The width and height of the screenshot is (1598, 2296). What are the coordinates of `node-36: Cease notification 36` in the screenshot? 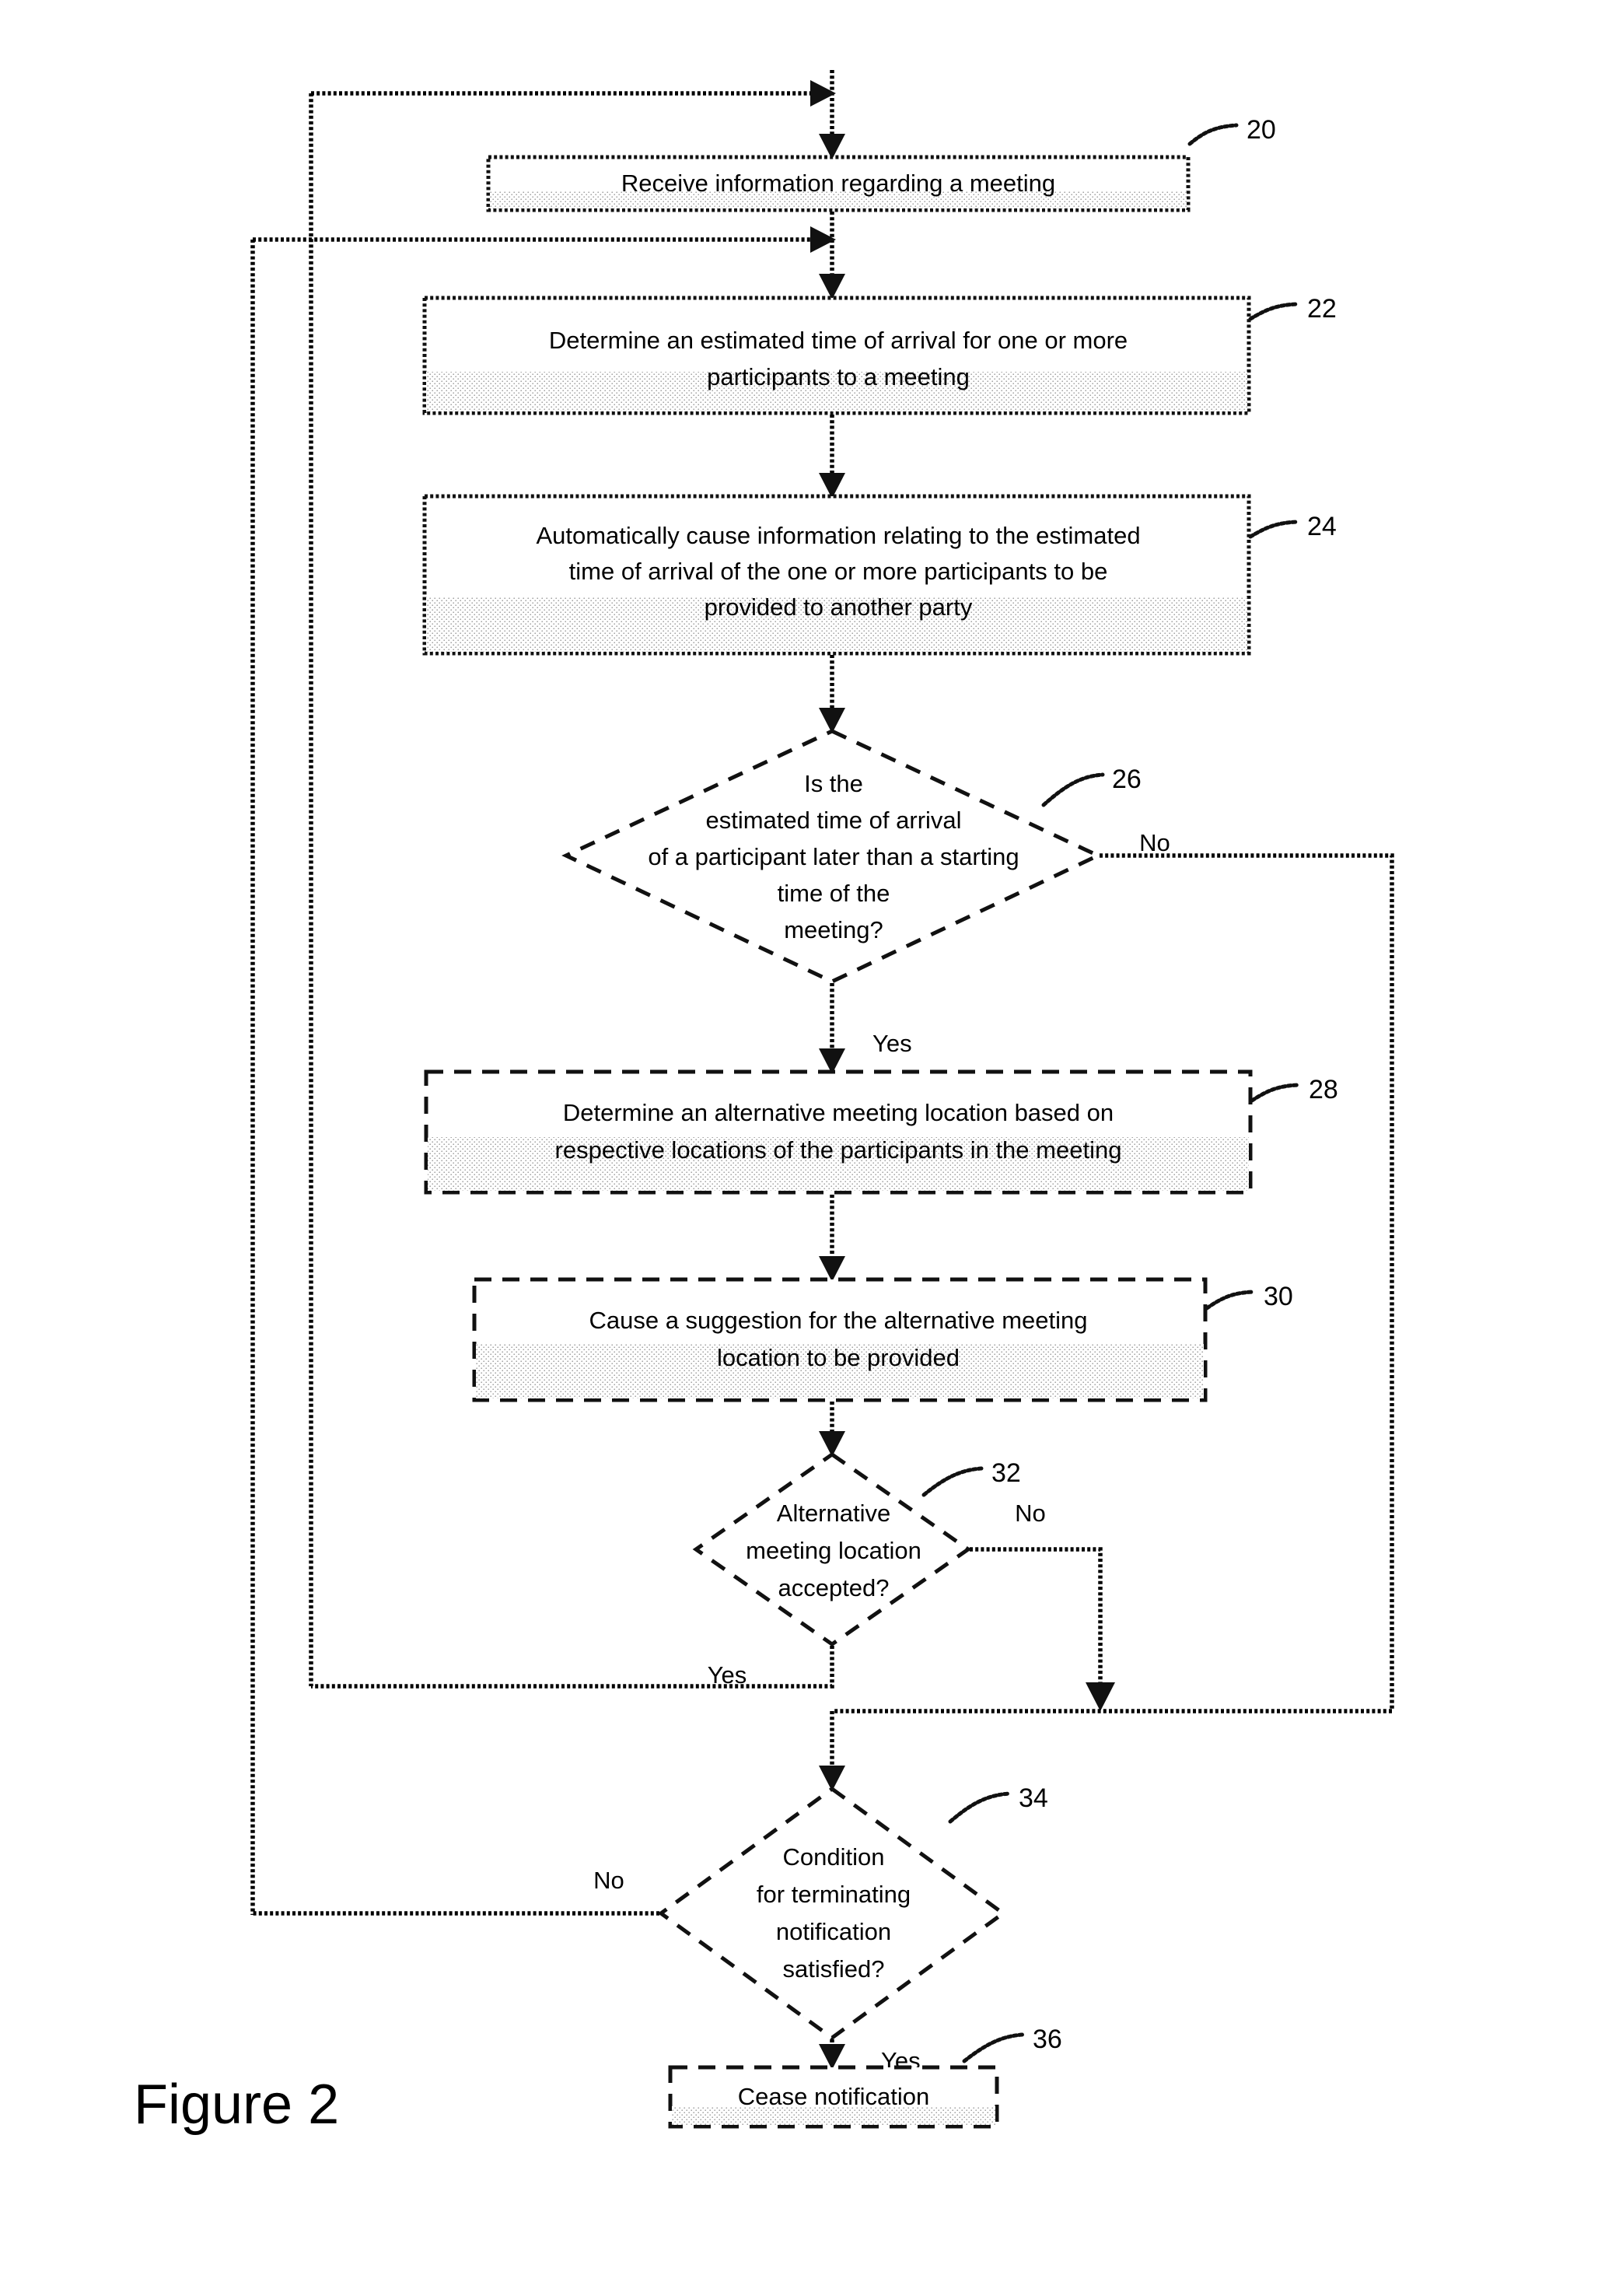 It's located at (865, 2077).